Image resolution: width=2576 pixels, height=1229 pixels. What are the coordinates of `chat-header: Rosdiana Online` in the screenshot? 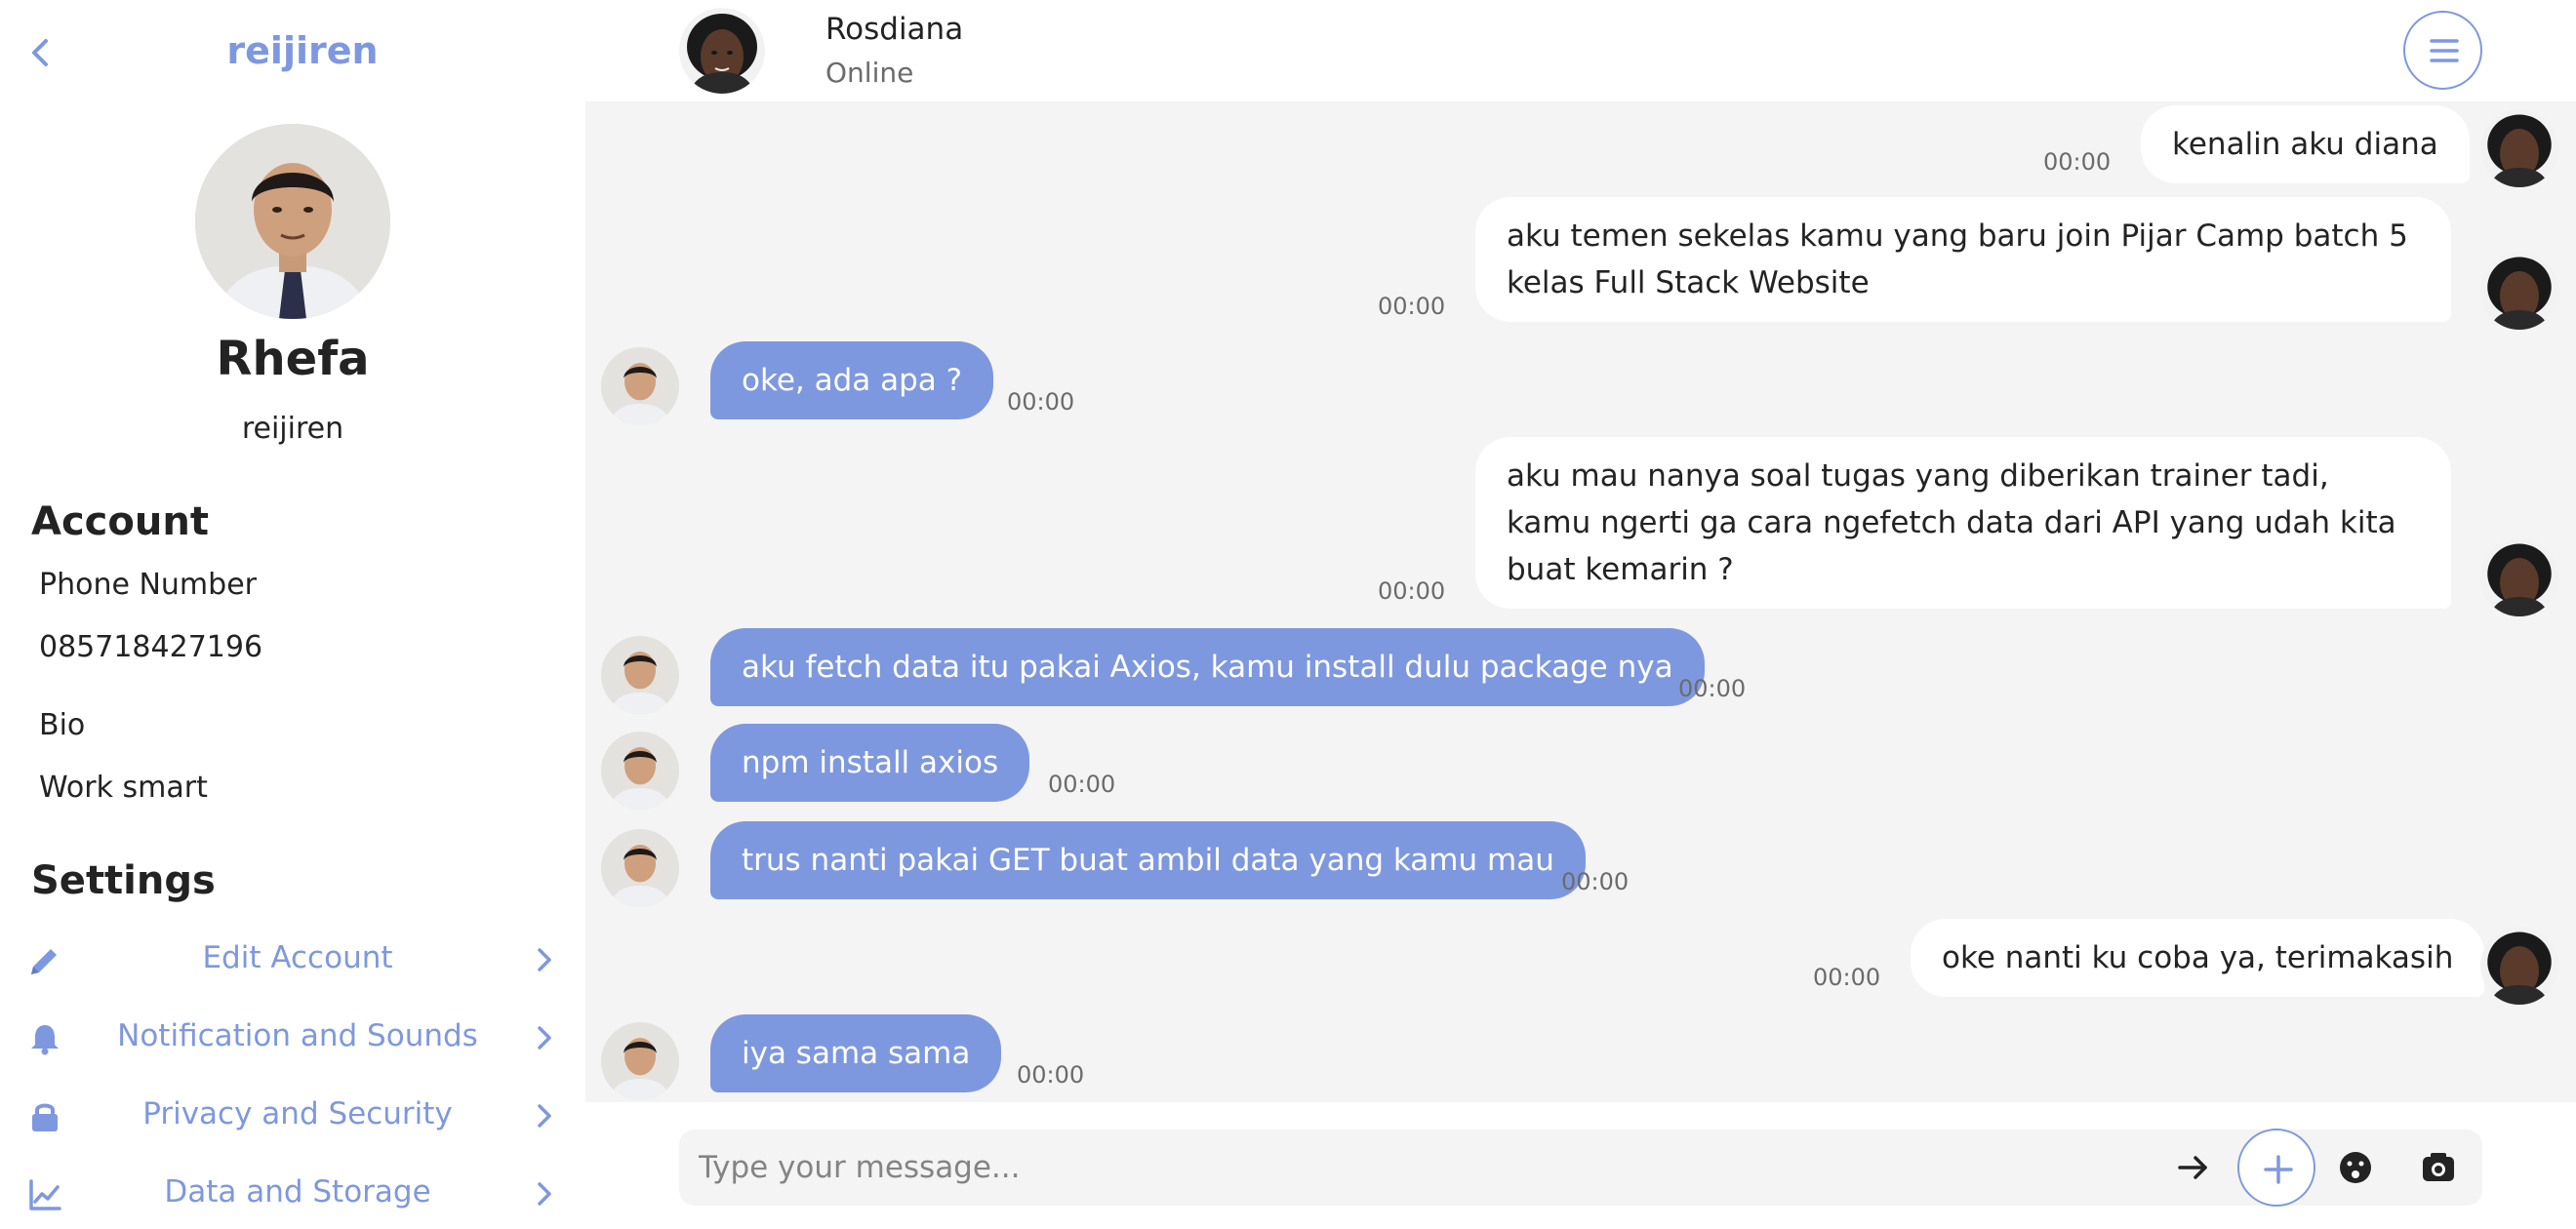 It's located at (1580, 51).